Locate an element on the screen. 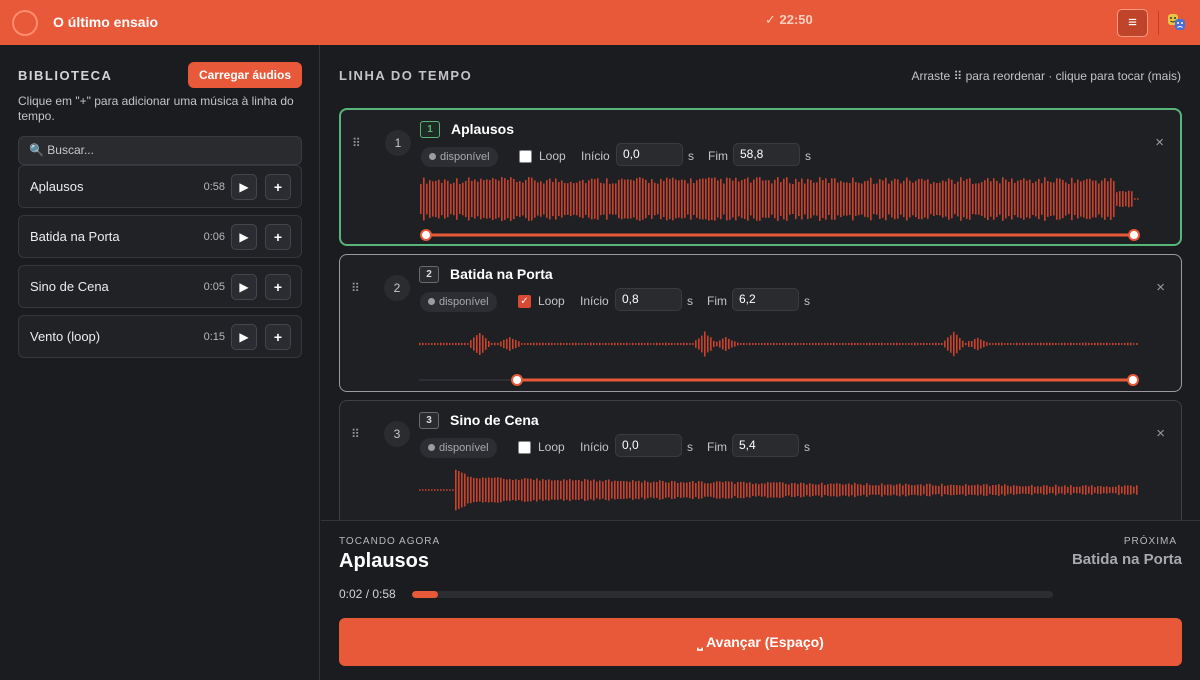 This screenshot has height=680, width=1200. track-name: Sino de Cena is located at coordinates (494, 420).